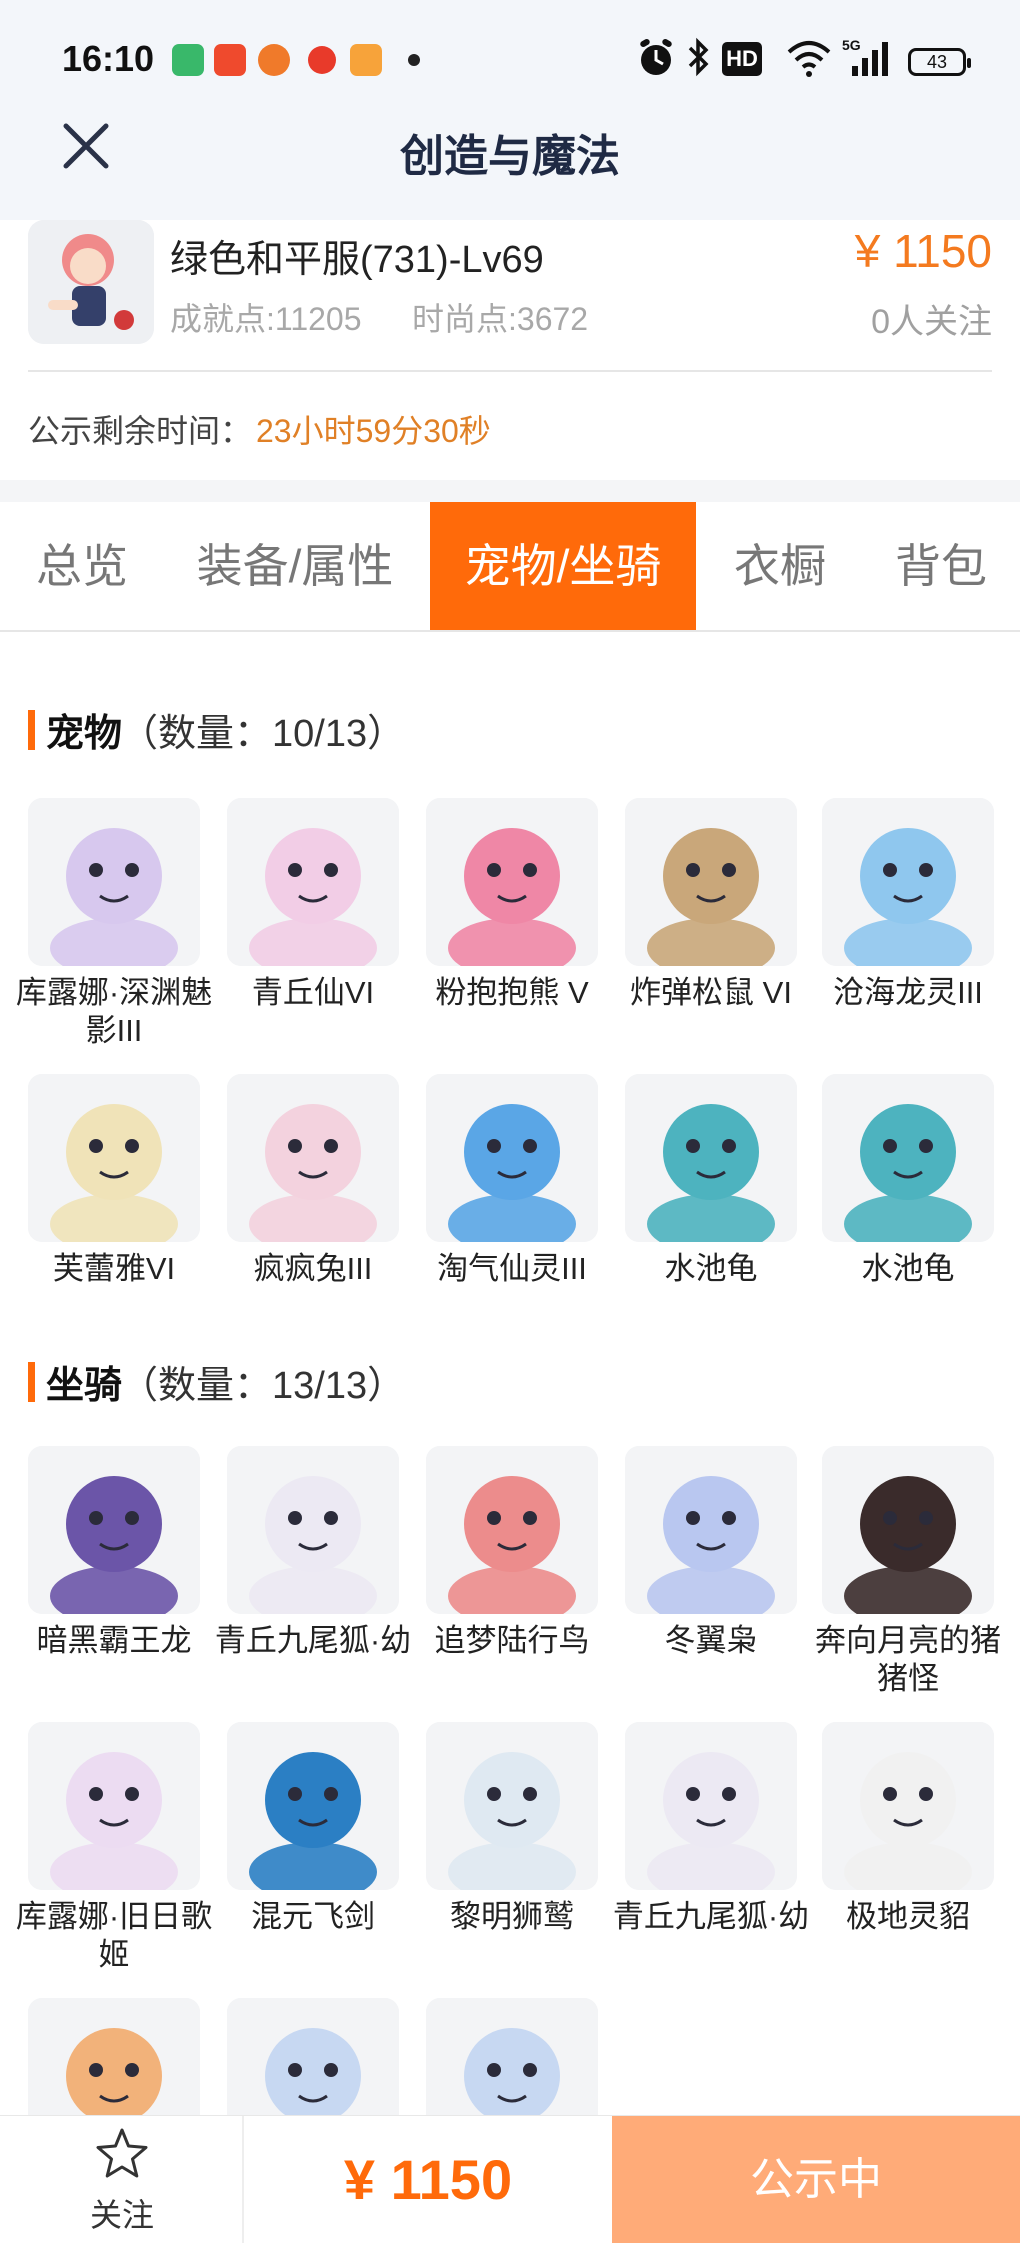 Image resolution: width=1020 pixels, height=2243 pixels. I want to click on dot-icon, so click(414, 60).